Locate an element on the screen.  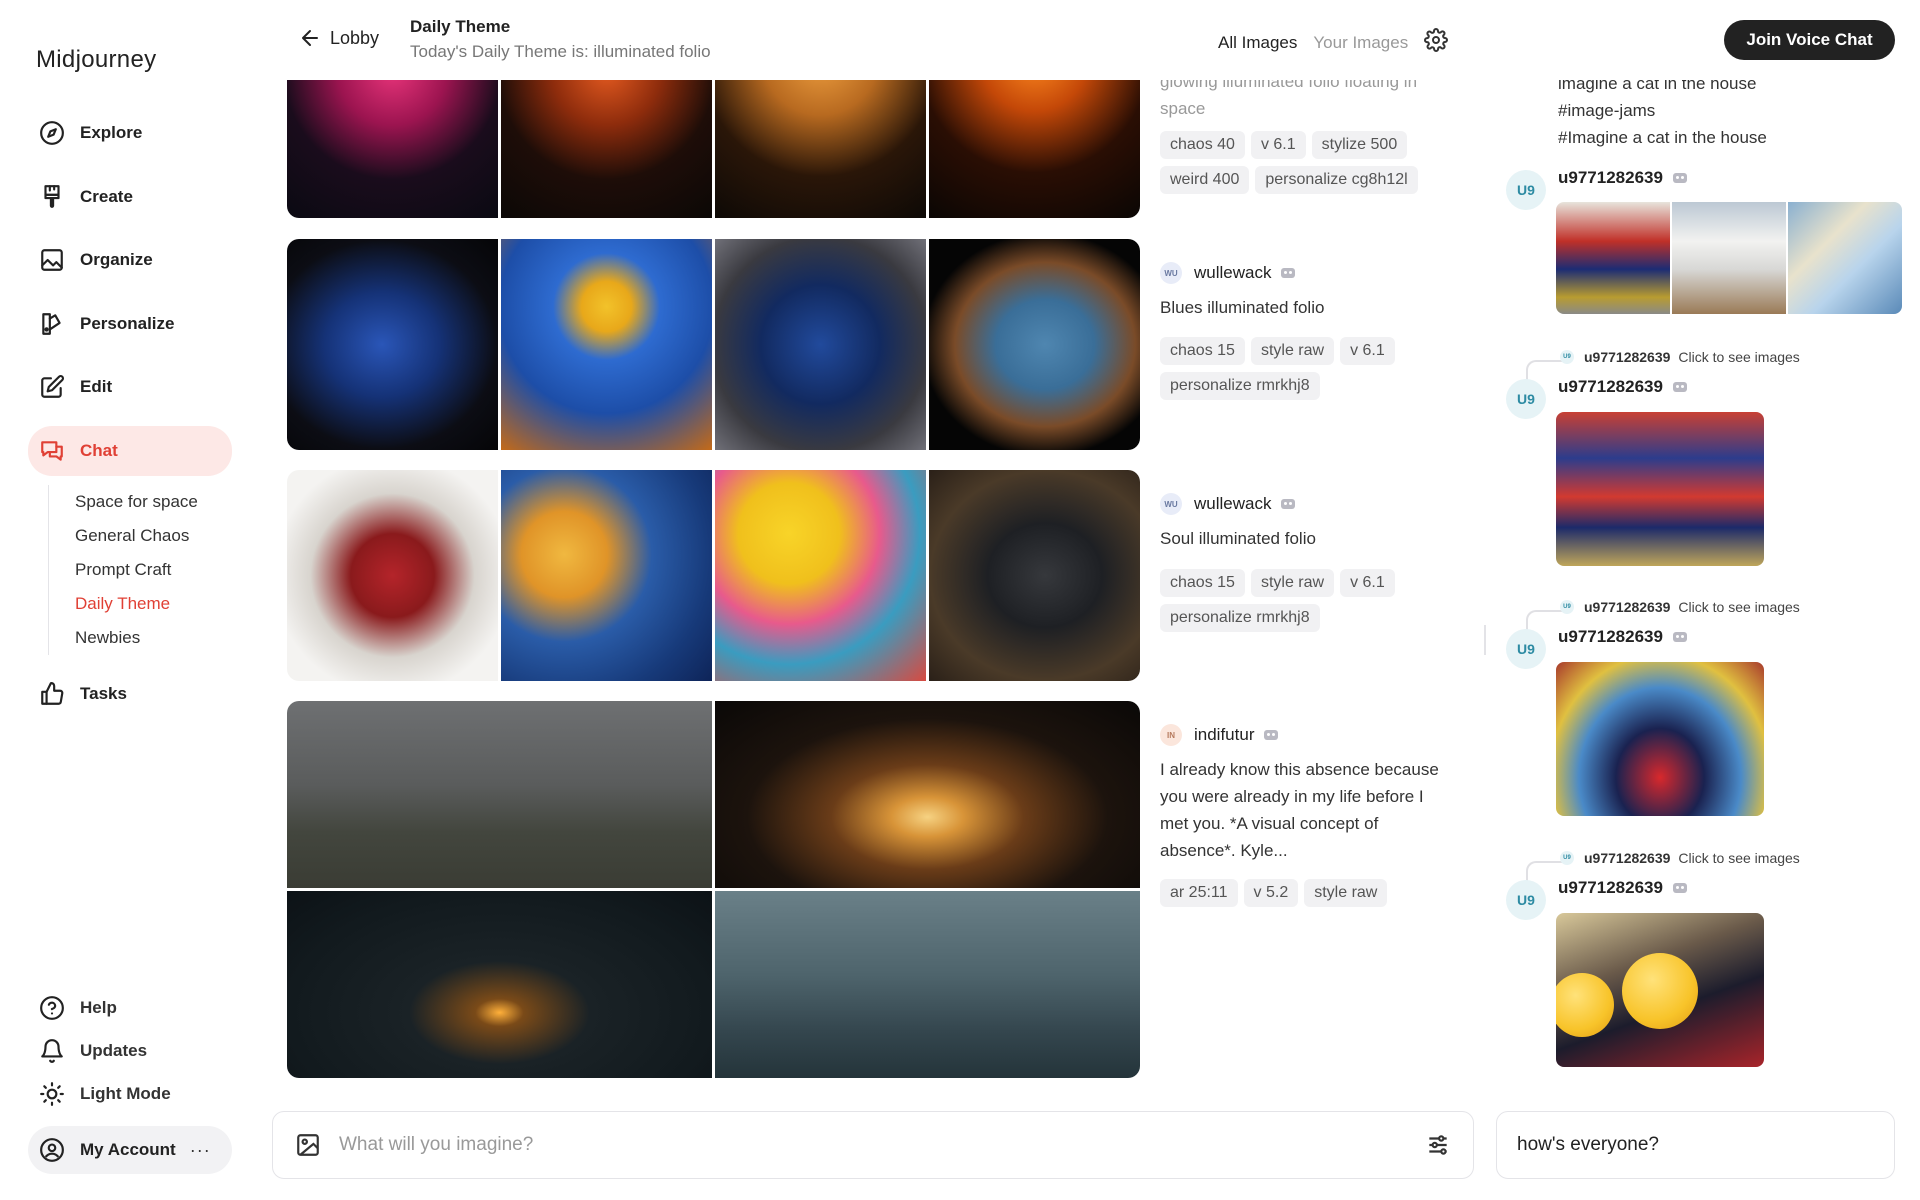
room-daily-theme: Daily Theme is located at coordinates (153, 604).